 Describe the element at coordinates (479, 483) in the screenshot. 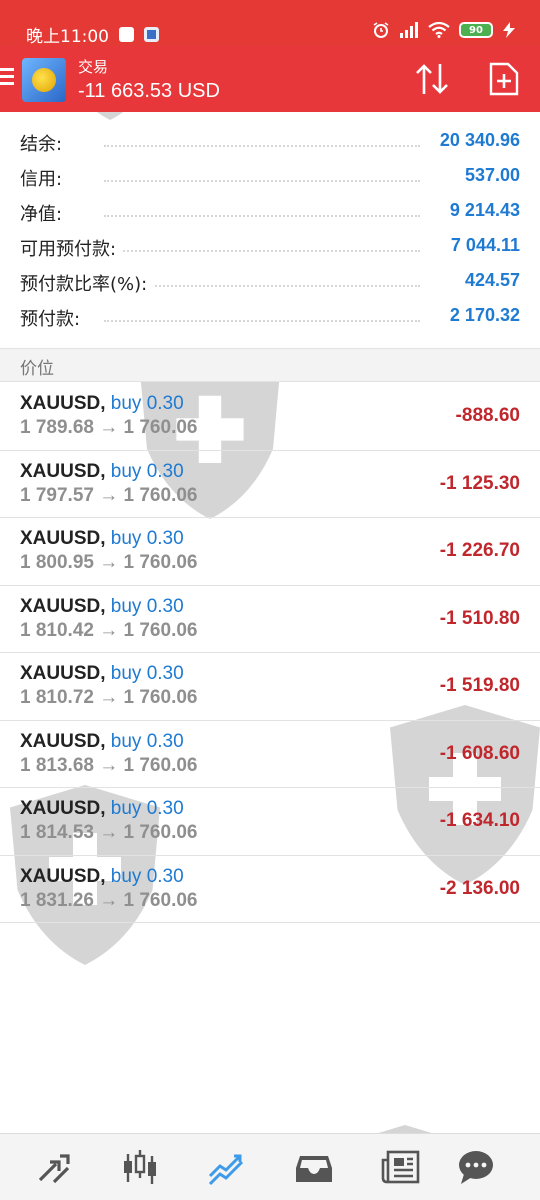

I see `position-profit: -1 125.30` at that location.